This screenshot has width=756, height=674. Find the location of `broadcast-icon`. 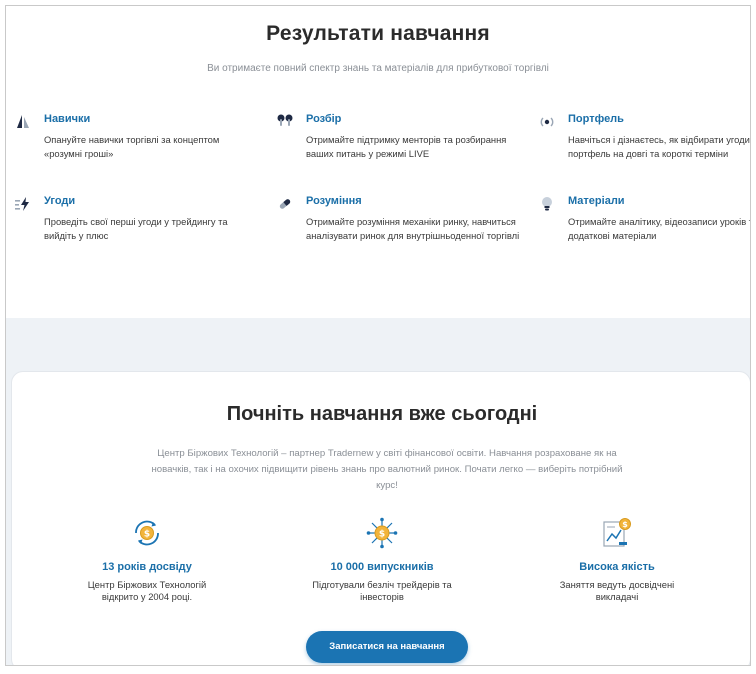

broadcast-icon is located at coordinates (547, 122).